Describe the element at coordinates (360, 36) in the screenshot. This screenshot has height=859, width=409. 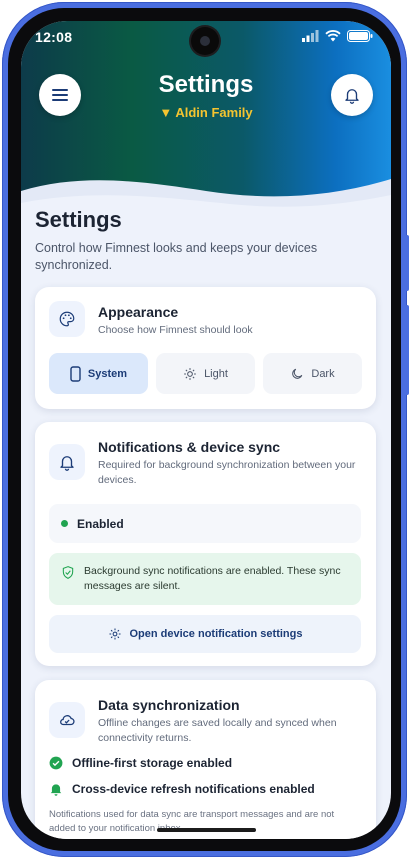
I see `battery-icon` at that location.